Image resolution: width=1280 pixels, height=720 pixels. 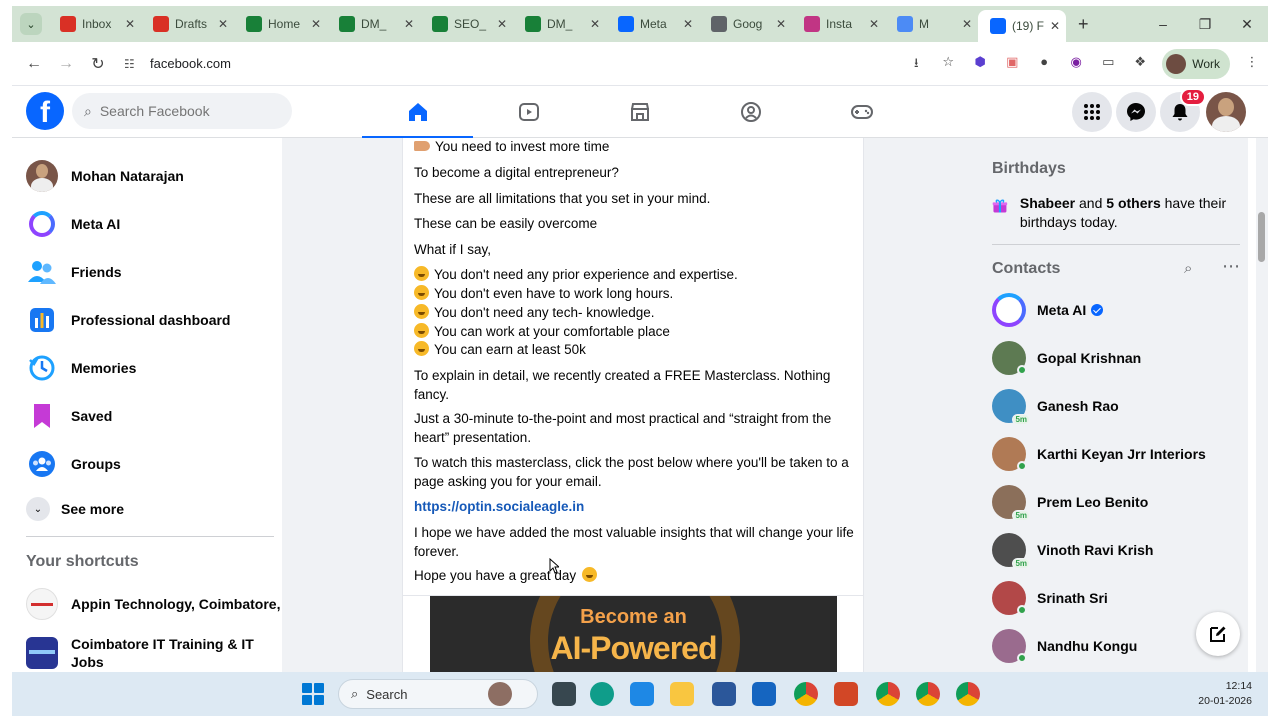 What do you see at coordinates (1261, 237) in the screenshot?
I see `scrollbar-thumb` at bounding box center [1261, 237].